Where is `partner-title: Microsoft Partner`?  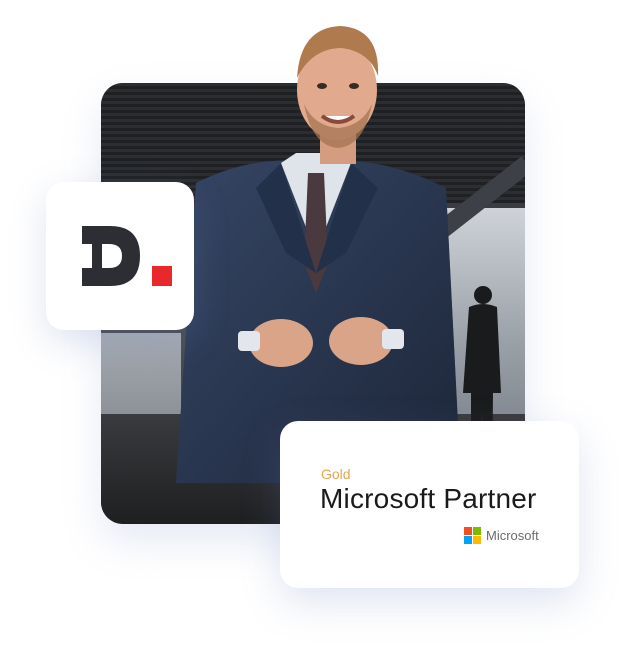
partner-title: Microsoft Partner is located at coordinates (428, 498).